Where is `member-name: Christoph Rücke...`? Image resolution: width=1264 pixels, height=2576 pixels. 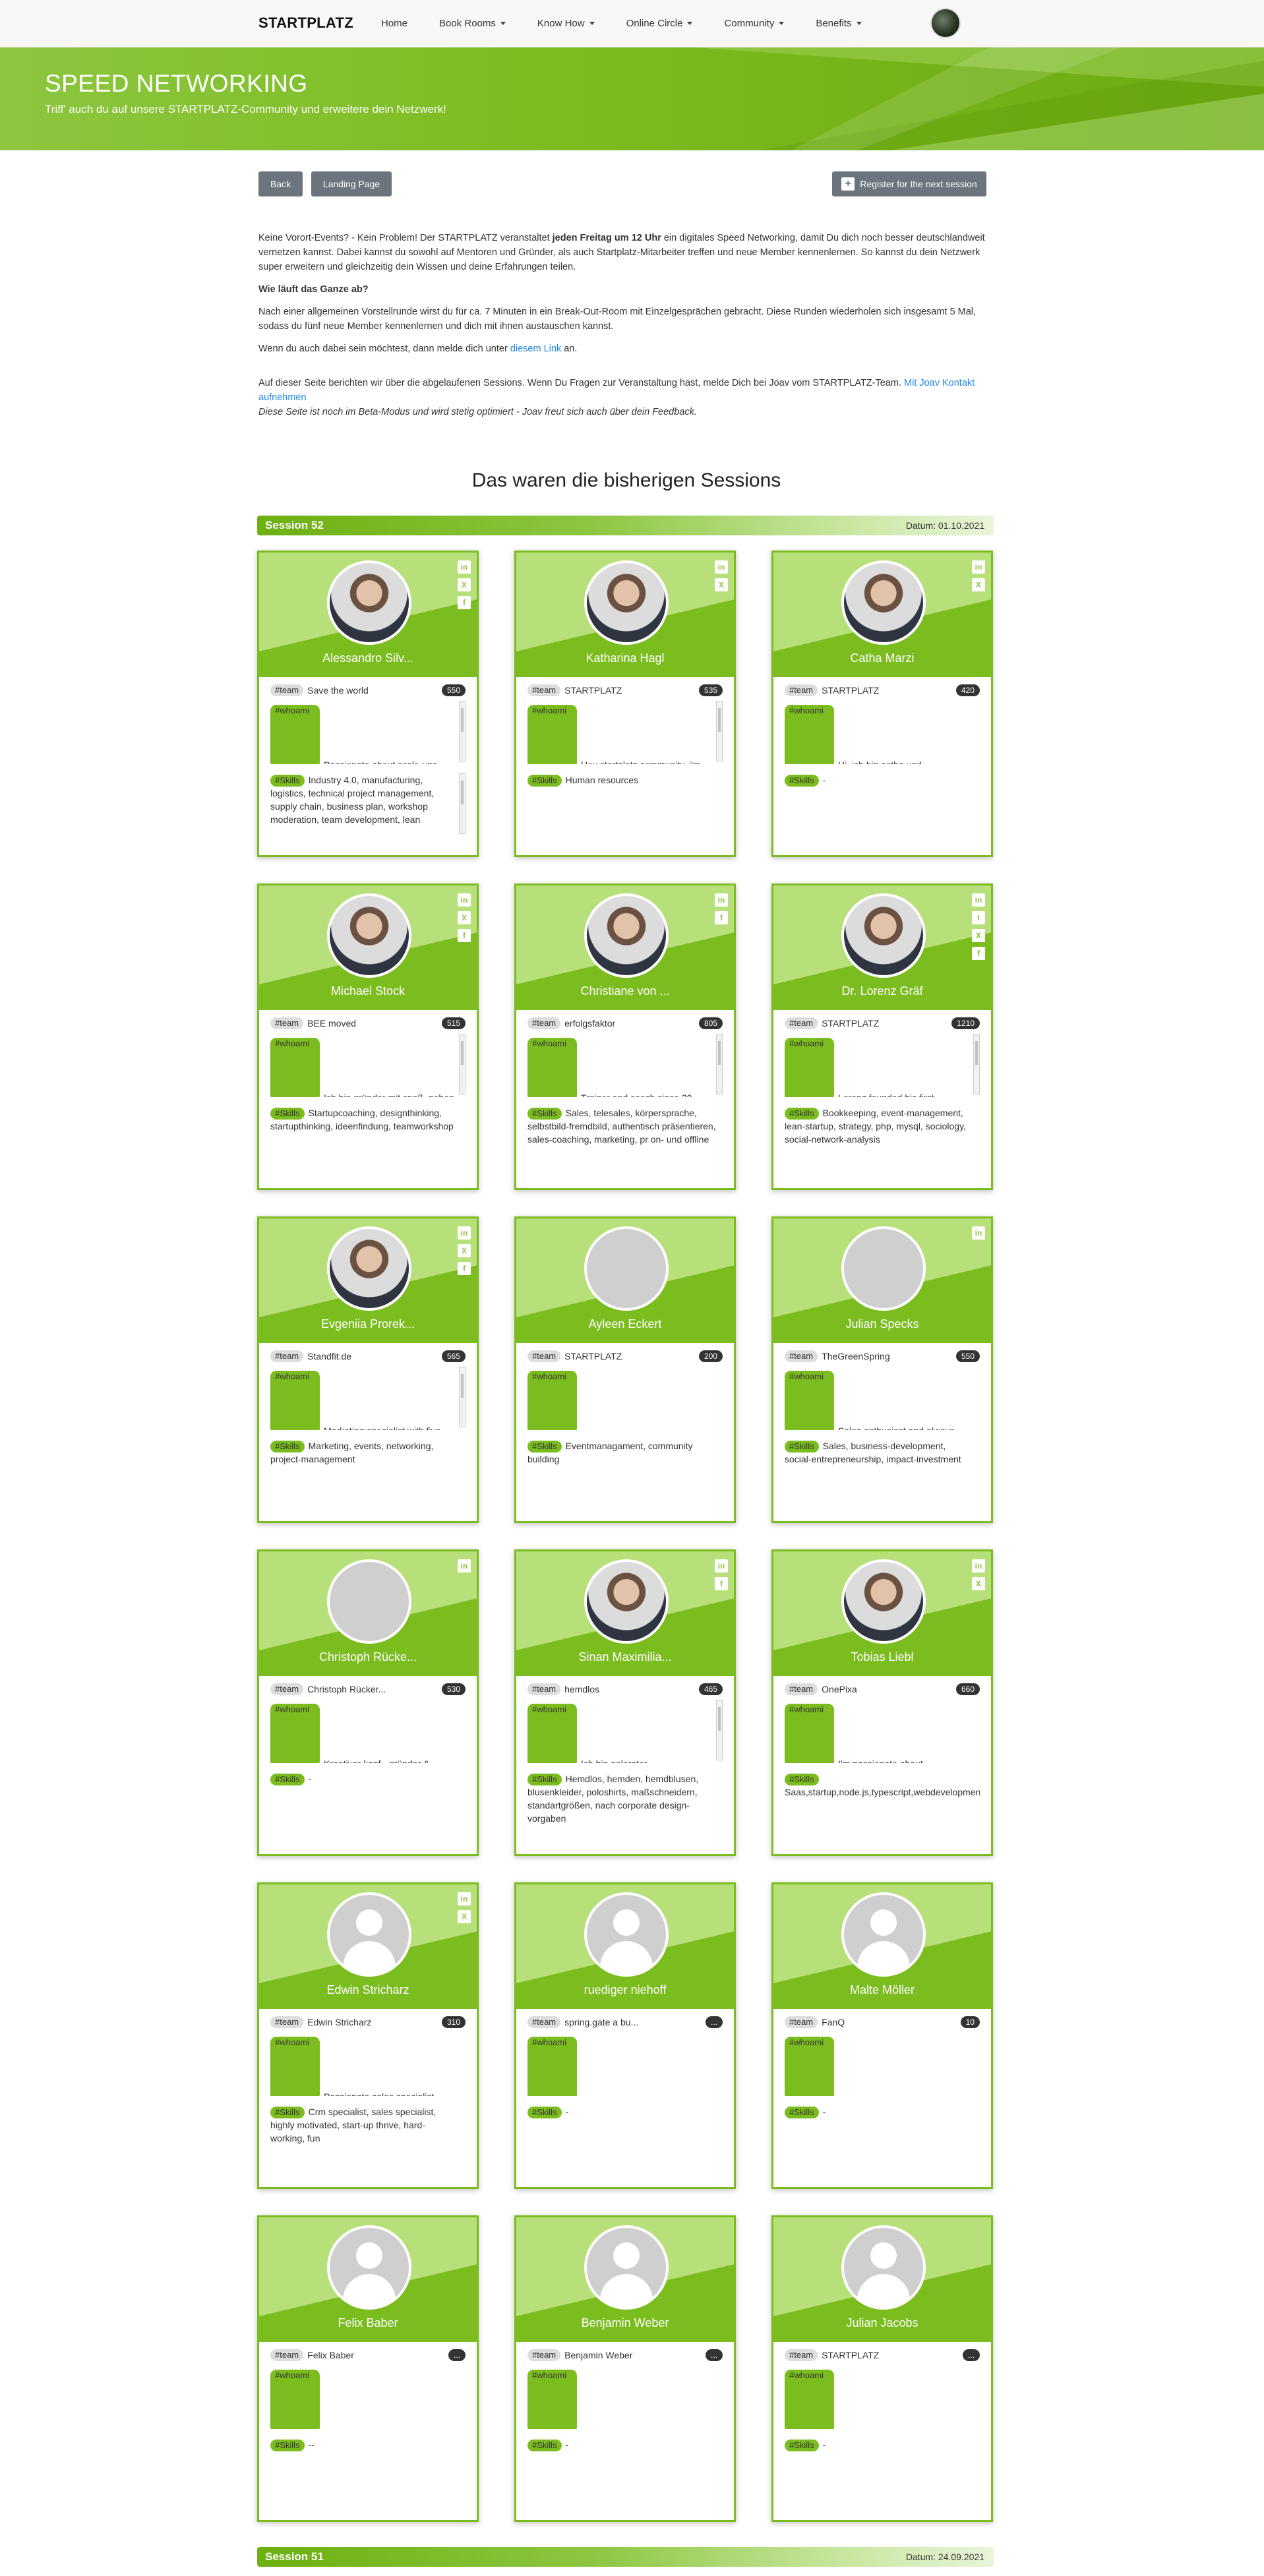 member-name: Christoph Rücke... is located at coordinates (368, 1657).